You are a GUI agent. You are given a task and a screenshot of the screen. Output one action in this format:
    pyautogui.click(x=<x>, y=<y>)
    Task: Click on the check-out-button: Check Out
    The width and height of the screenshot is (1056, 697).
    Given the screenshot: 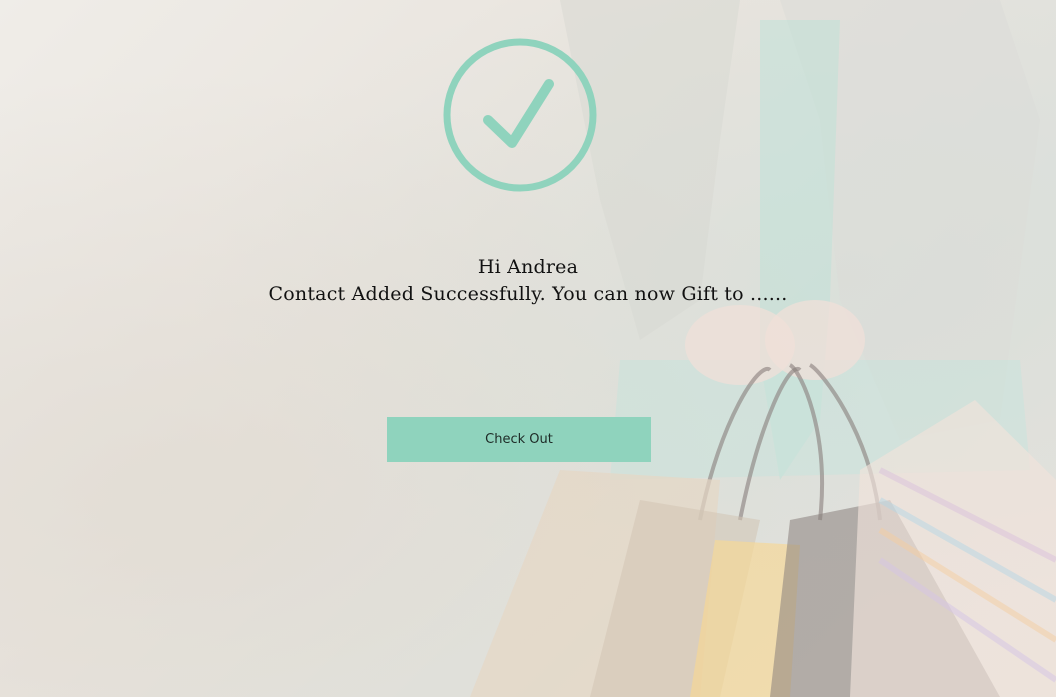 What is the action you would take?
    pyautogui.click(x=519, y=439)
    